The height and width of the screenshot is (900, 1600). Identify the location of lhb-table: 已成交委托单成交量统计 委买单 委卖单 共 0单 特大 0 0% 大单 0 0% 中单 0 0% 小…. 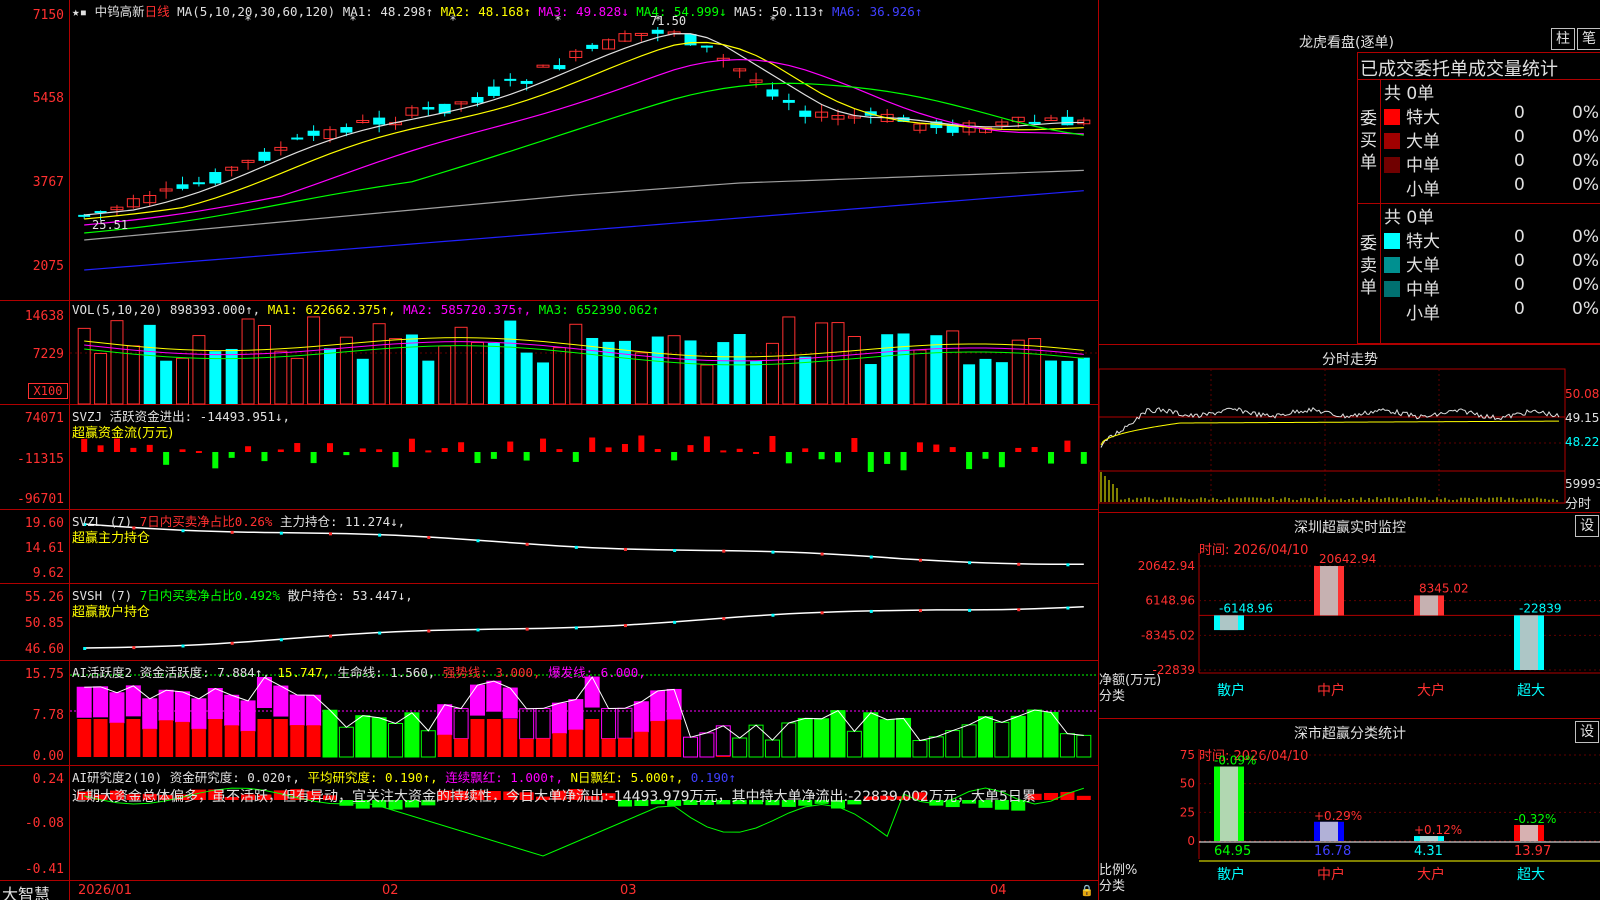
(1478, 198).